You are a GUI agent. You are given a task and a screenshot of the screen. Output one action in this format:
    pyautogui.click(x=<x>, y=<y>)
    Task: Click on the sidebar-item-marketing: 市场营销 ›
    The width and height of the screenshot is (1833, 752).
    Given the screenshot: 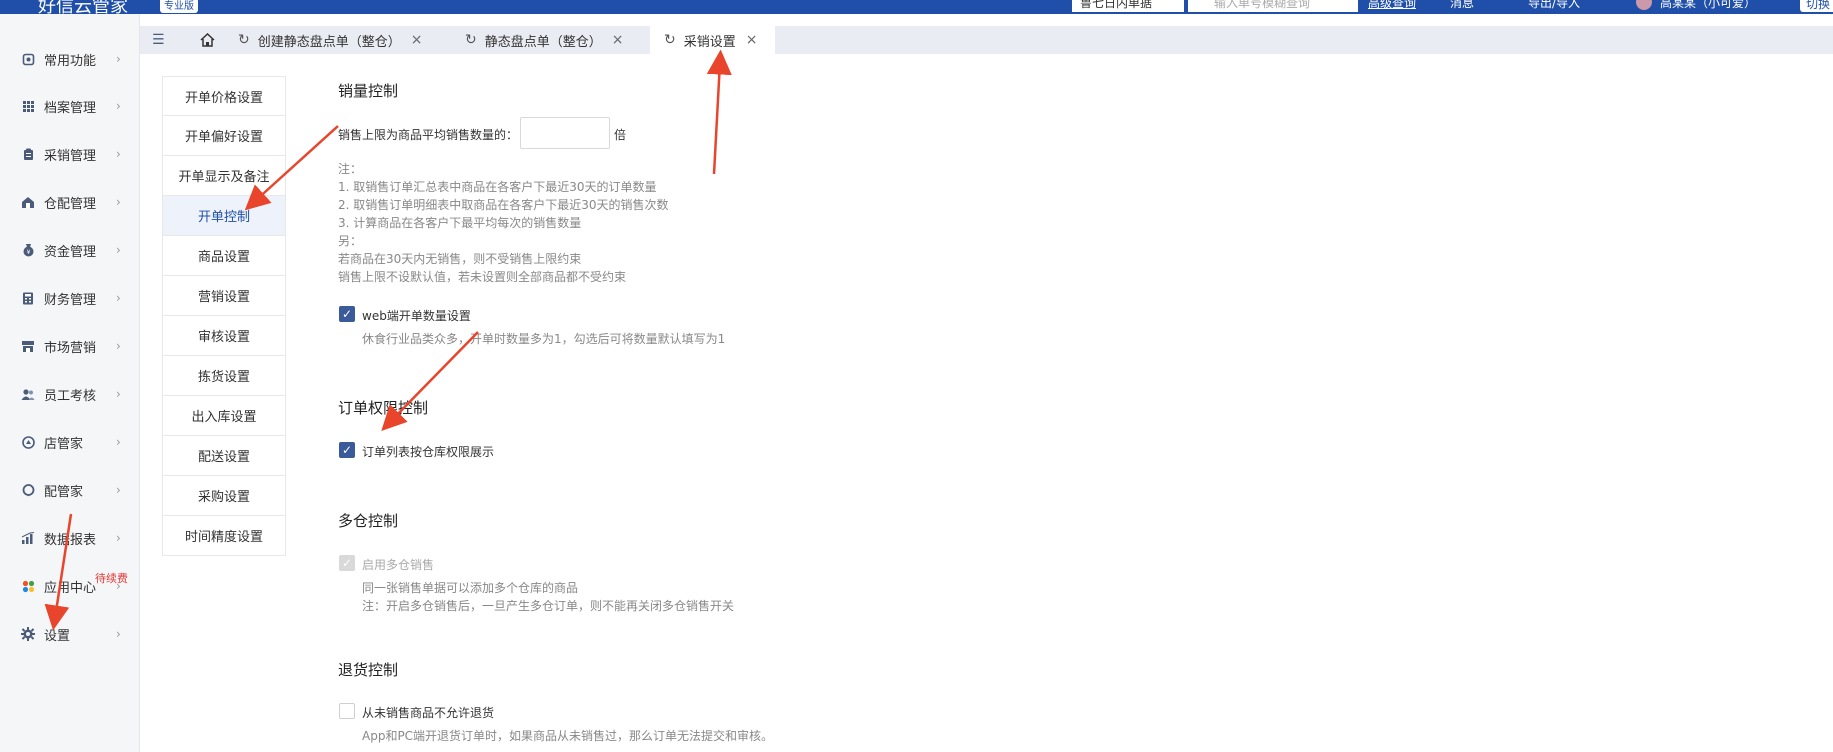 What is the action you would take?
    pyautogui.click(x=70, y=346)
    